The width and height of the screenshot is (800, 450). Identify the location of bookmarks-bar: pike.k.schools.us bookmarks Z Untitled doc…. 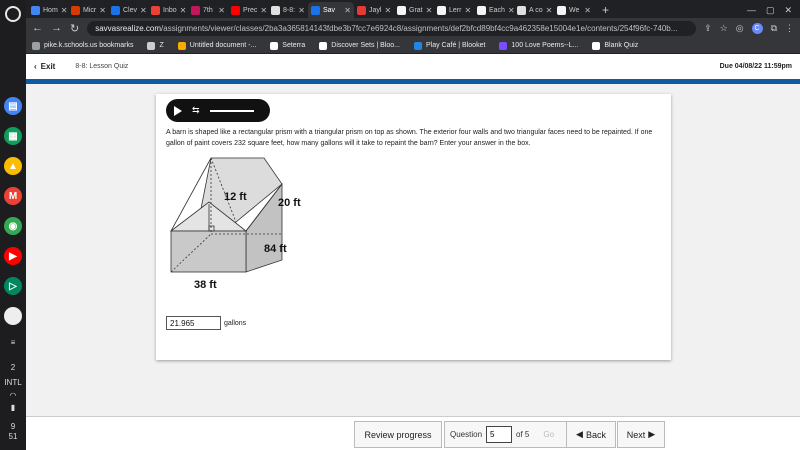
(413, 46).